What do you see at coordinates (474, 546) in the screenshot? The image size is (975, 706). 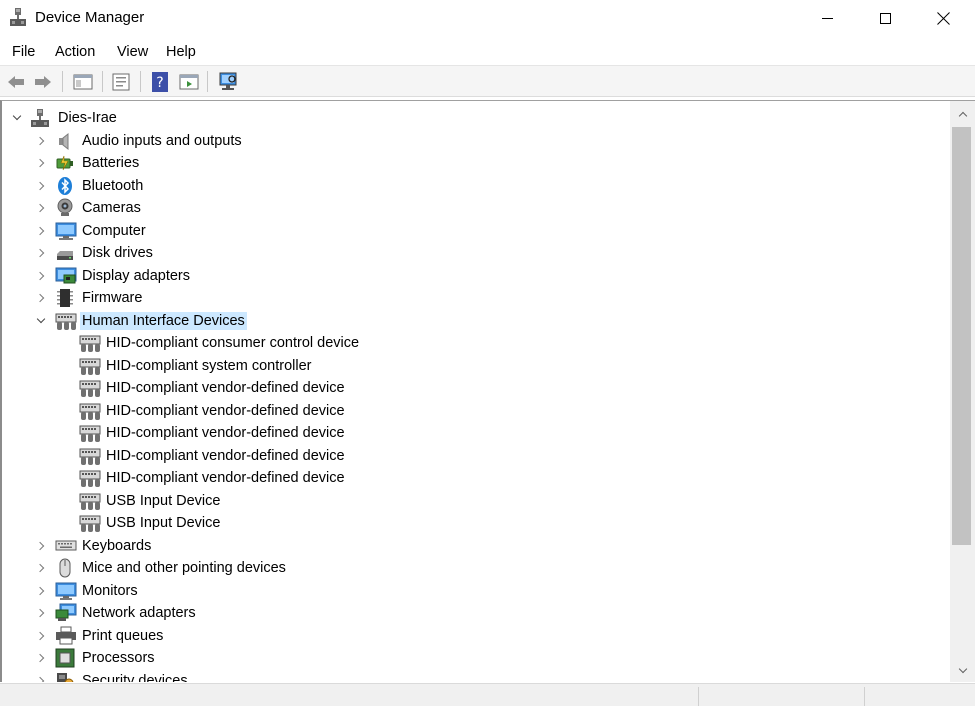 I see `tree-category-keyboards: Keyboards` at bounding box center [474, 546].